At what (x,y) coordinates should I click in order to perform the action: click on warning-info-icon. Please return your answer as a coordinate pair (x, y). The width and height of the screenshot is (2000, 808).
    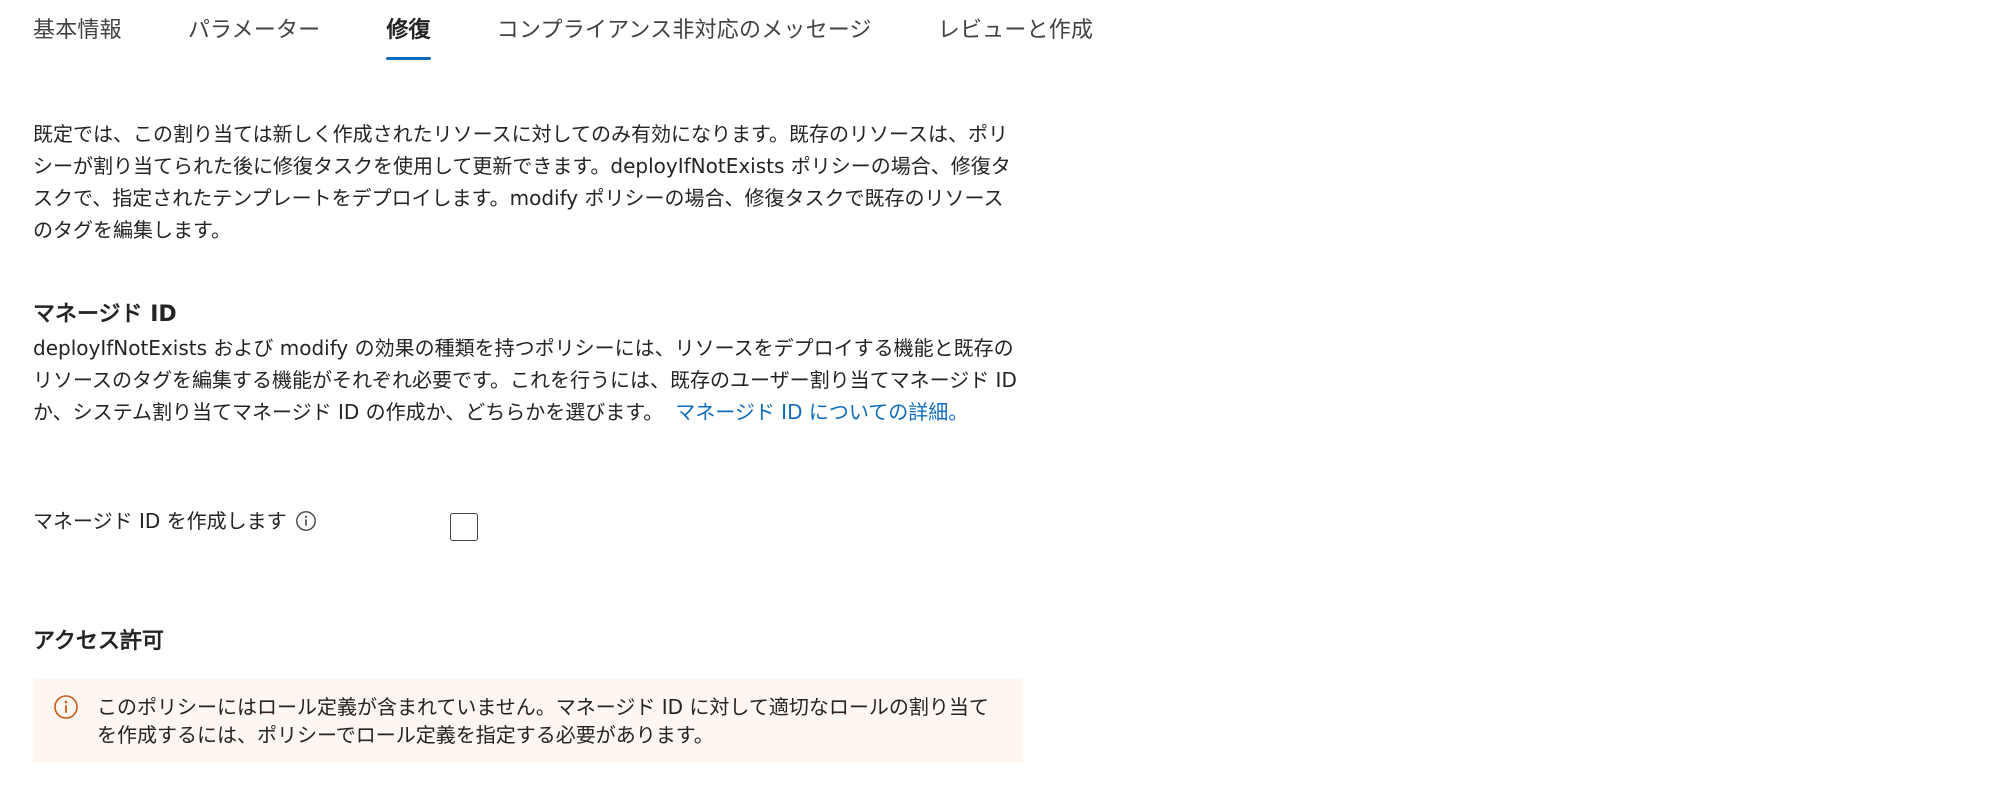
    Looking at the image, I should click on (66, 707).